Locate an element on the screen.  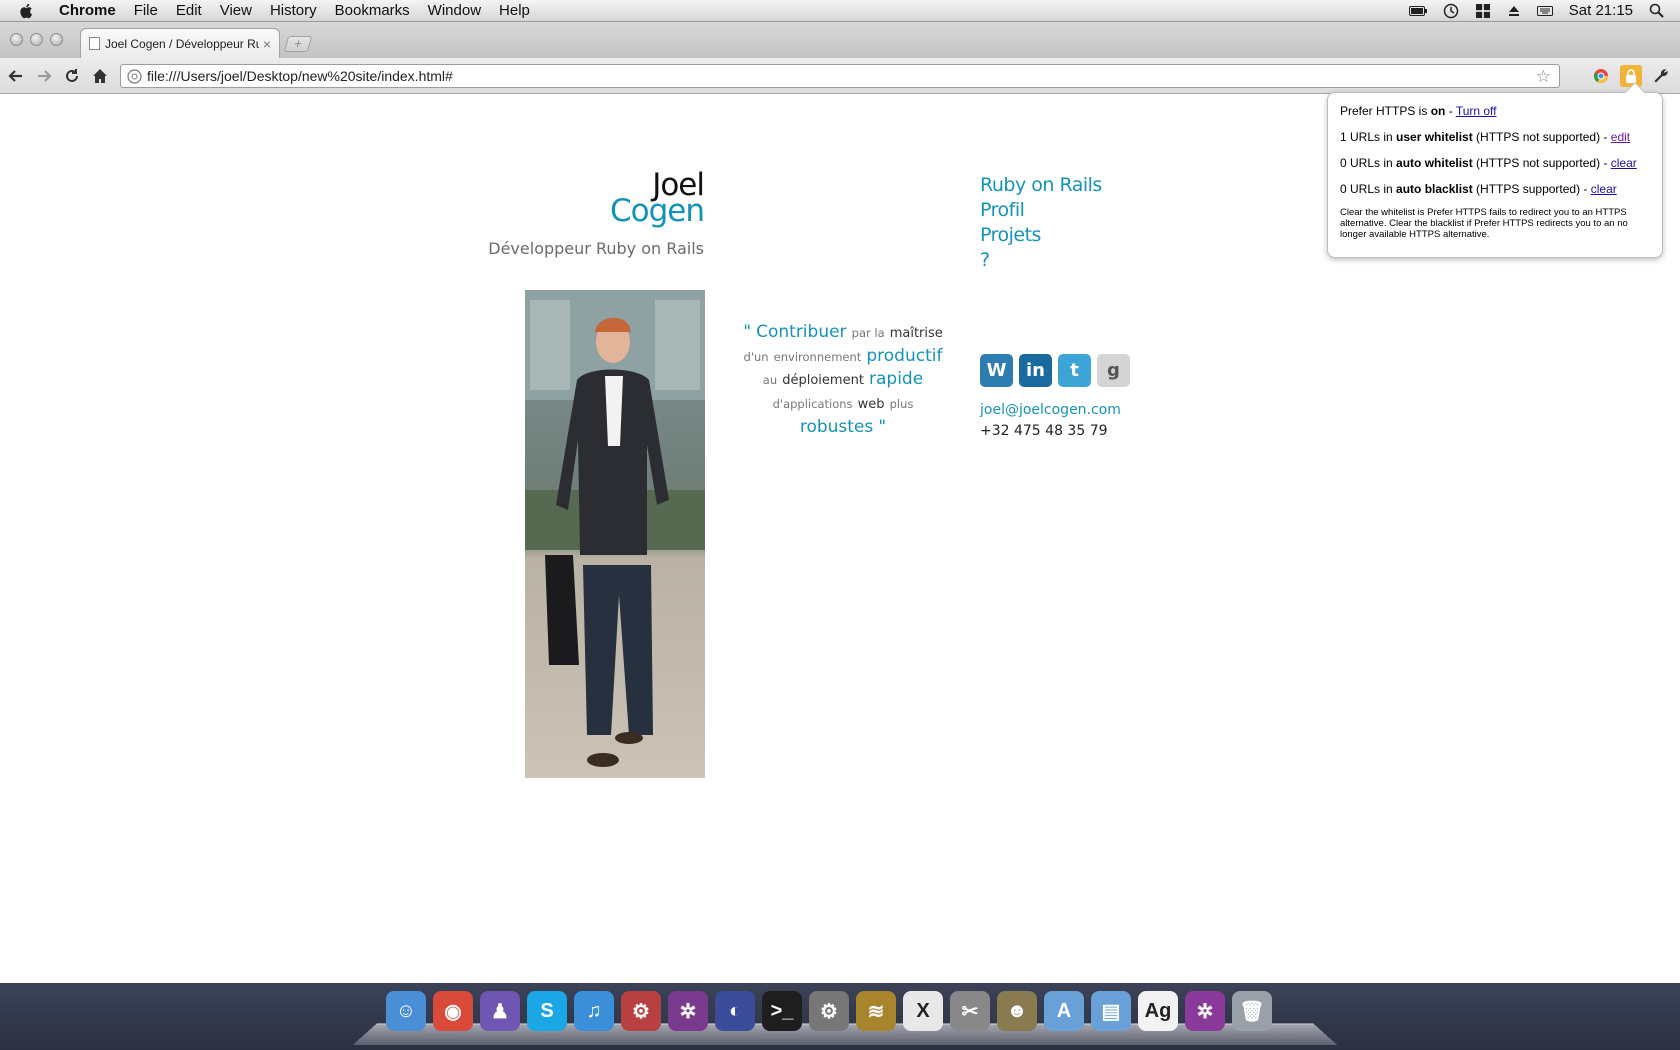
clock: Sat 21:15 is located at coordinates (1601, 10).